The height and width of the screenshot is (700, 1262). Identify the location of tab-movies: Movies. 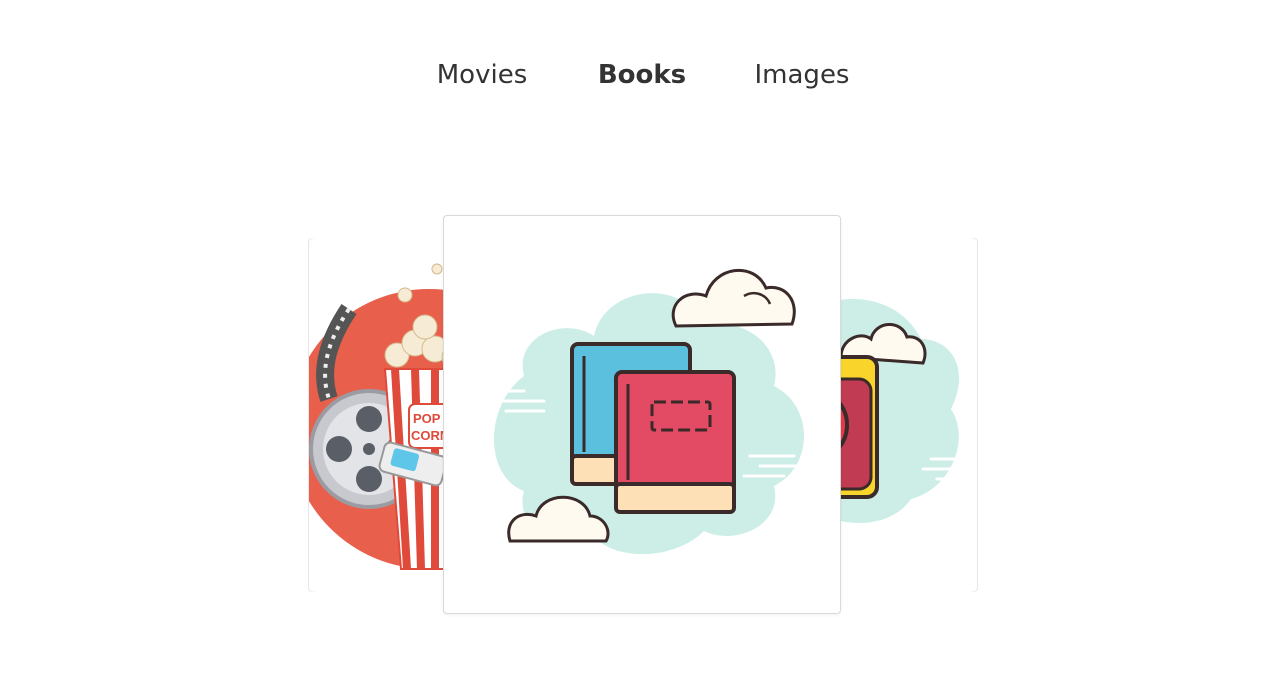
(482, 75).